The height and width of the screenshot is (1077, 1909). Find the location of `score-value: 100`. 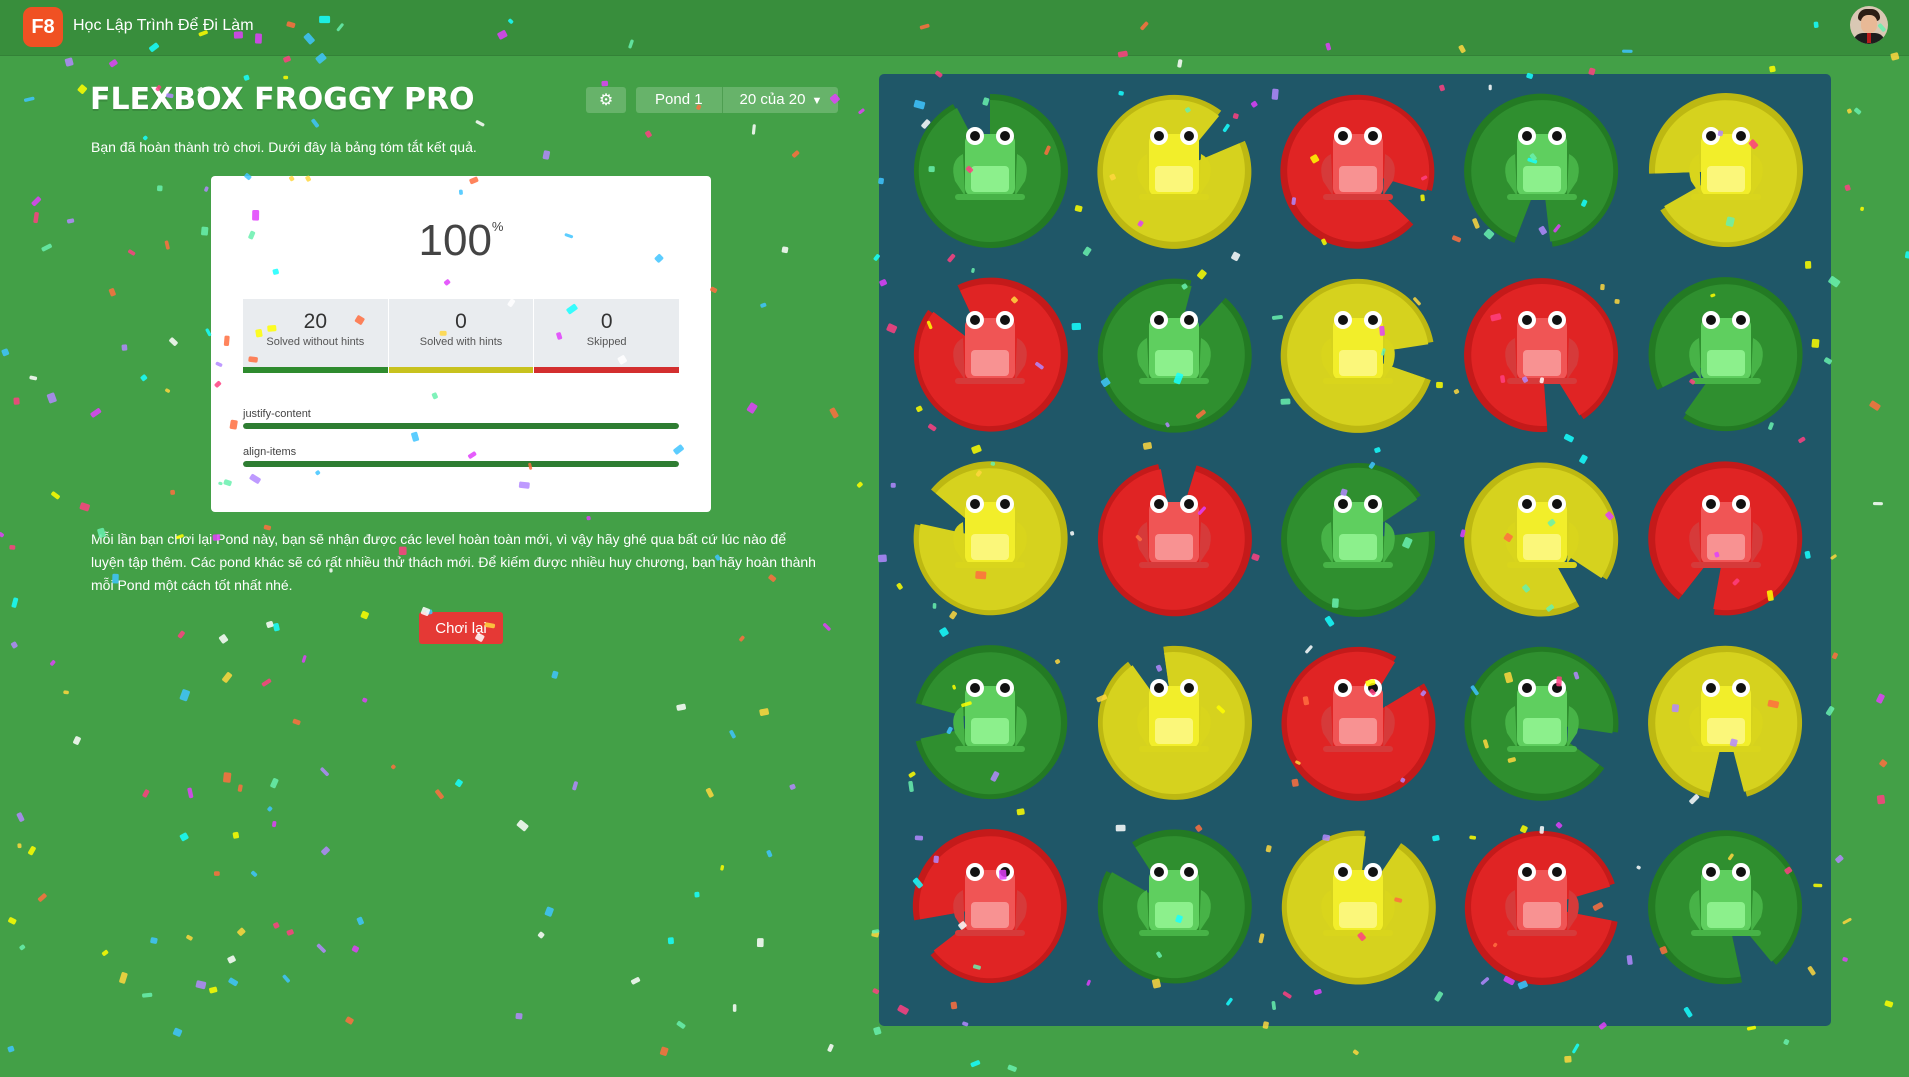

score-value: 100 is located at coordinates (455, 240).